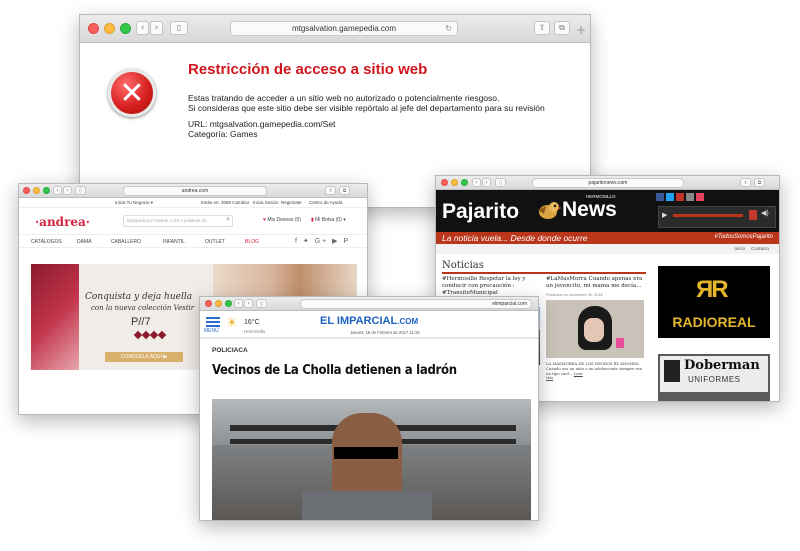  Describe the element at coordinates (266, 202) in the screenshot. I see `utility-login: Inicia Sesión` at that location.